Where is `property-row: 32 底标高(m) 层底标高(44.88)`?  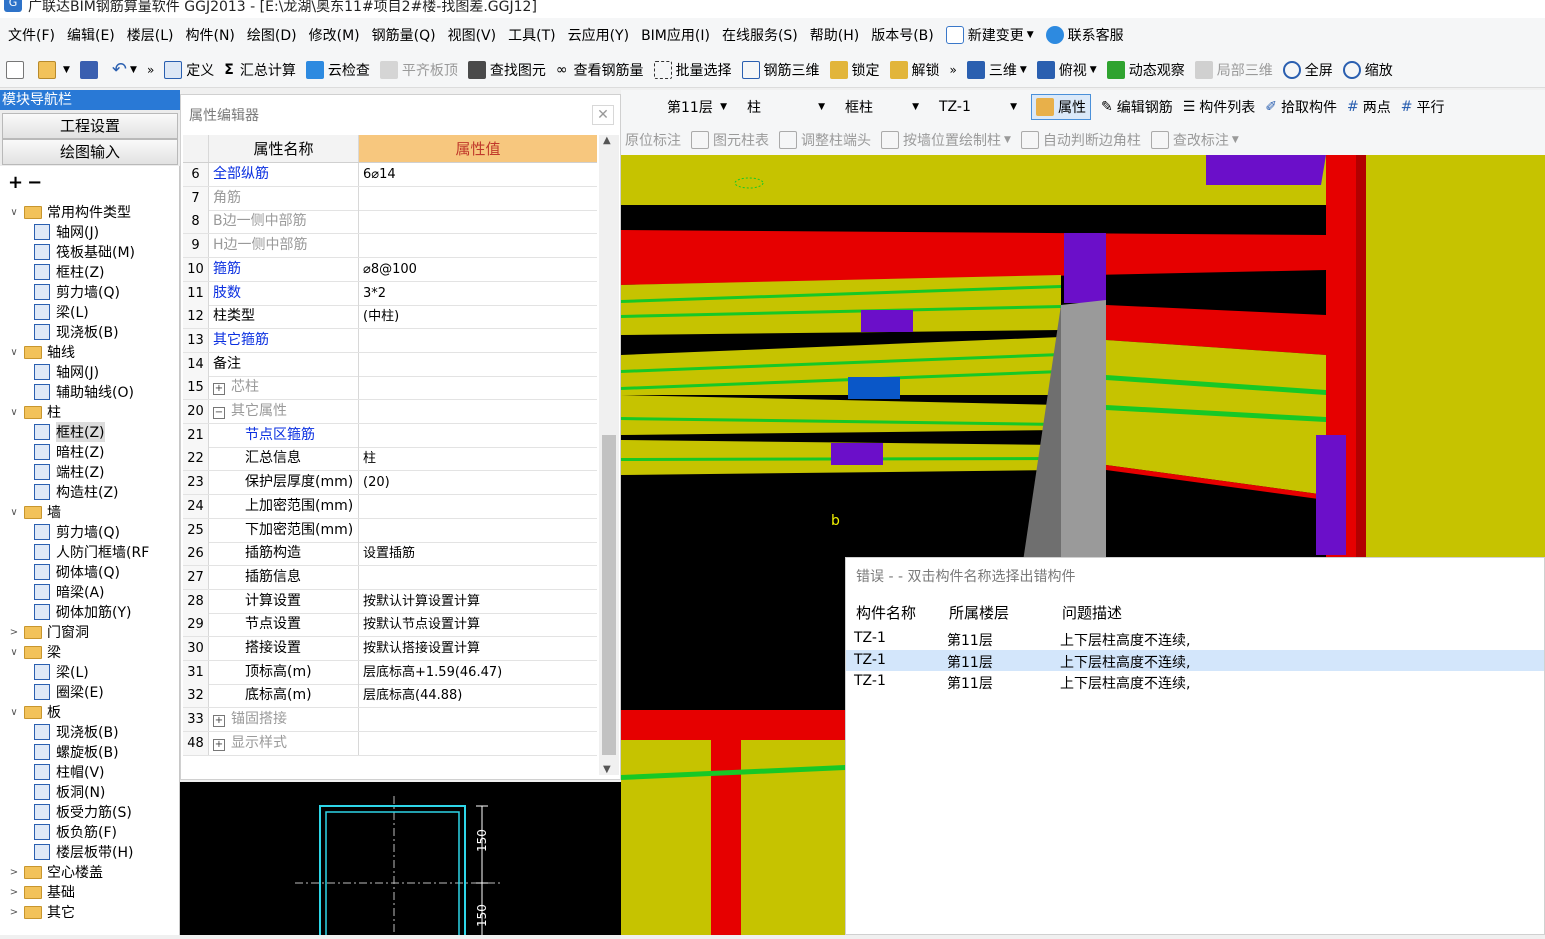
property-row: 32 底标高(m) 层底标高(44.88) is located at coordinates (390, 696).